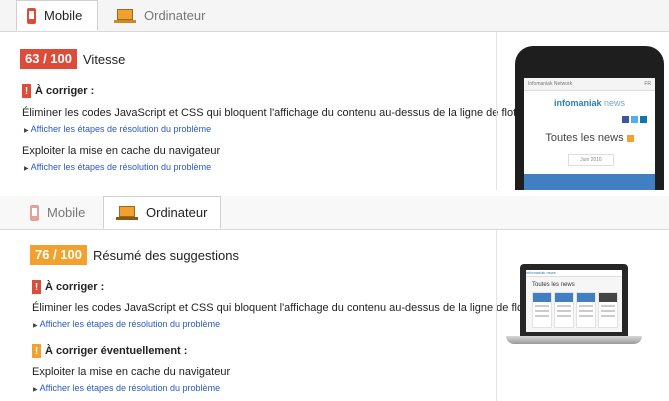  I want to click on social-icons, so click(634, 119).